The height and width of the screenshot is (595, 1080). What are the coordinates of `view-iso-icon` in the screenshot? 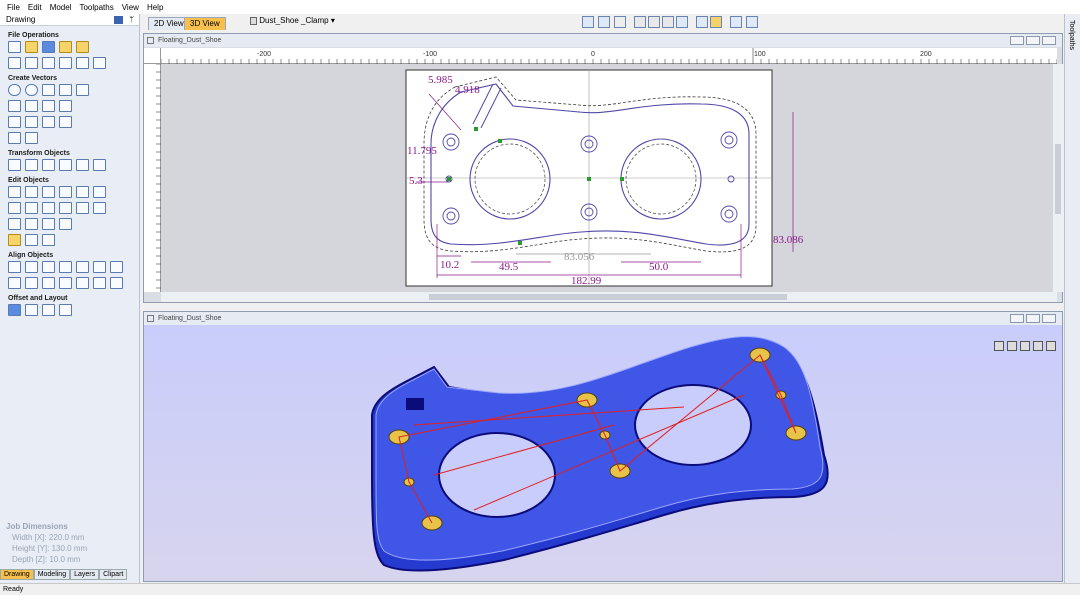 It's located at (640, 22).